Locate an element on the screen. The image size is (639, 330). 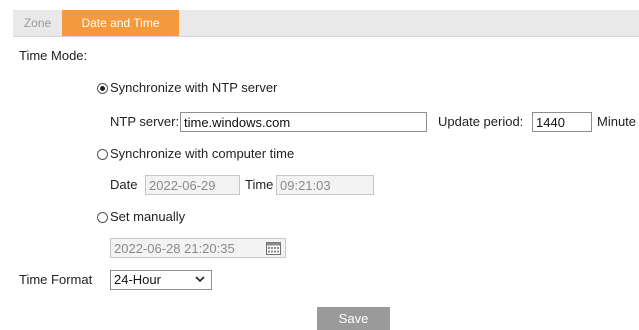
time-format-select: 24-Hour is located at coordinates (161, 280).